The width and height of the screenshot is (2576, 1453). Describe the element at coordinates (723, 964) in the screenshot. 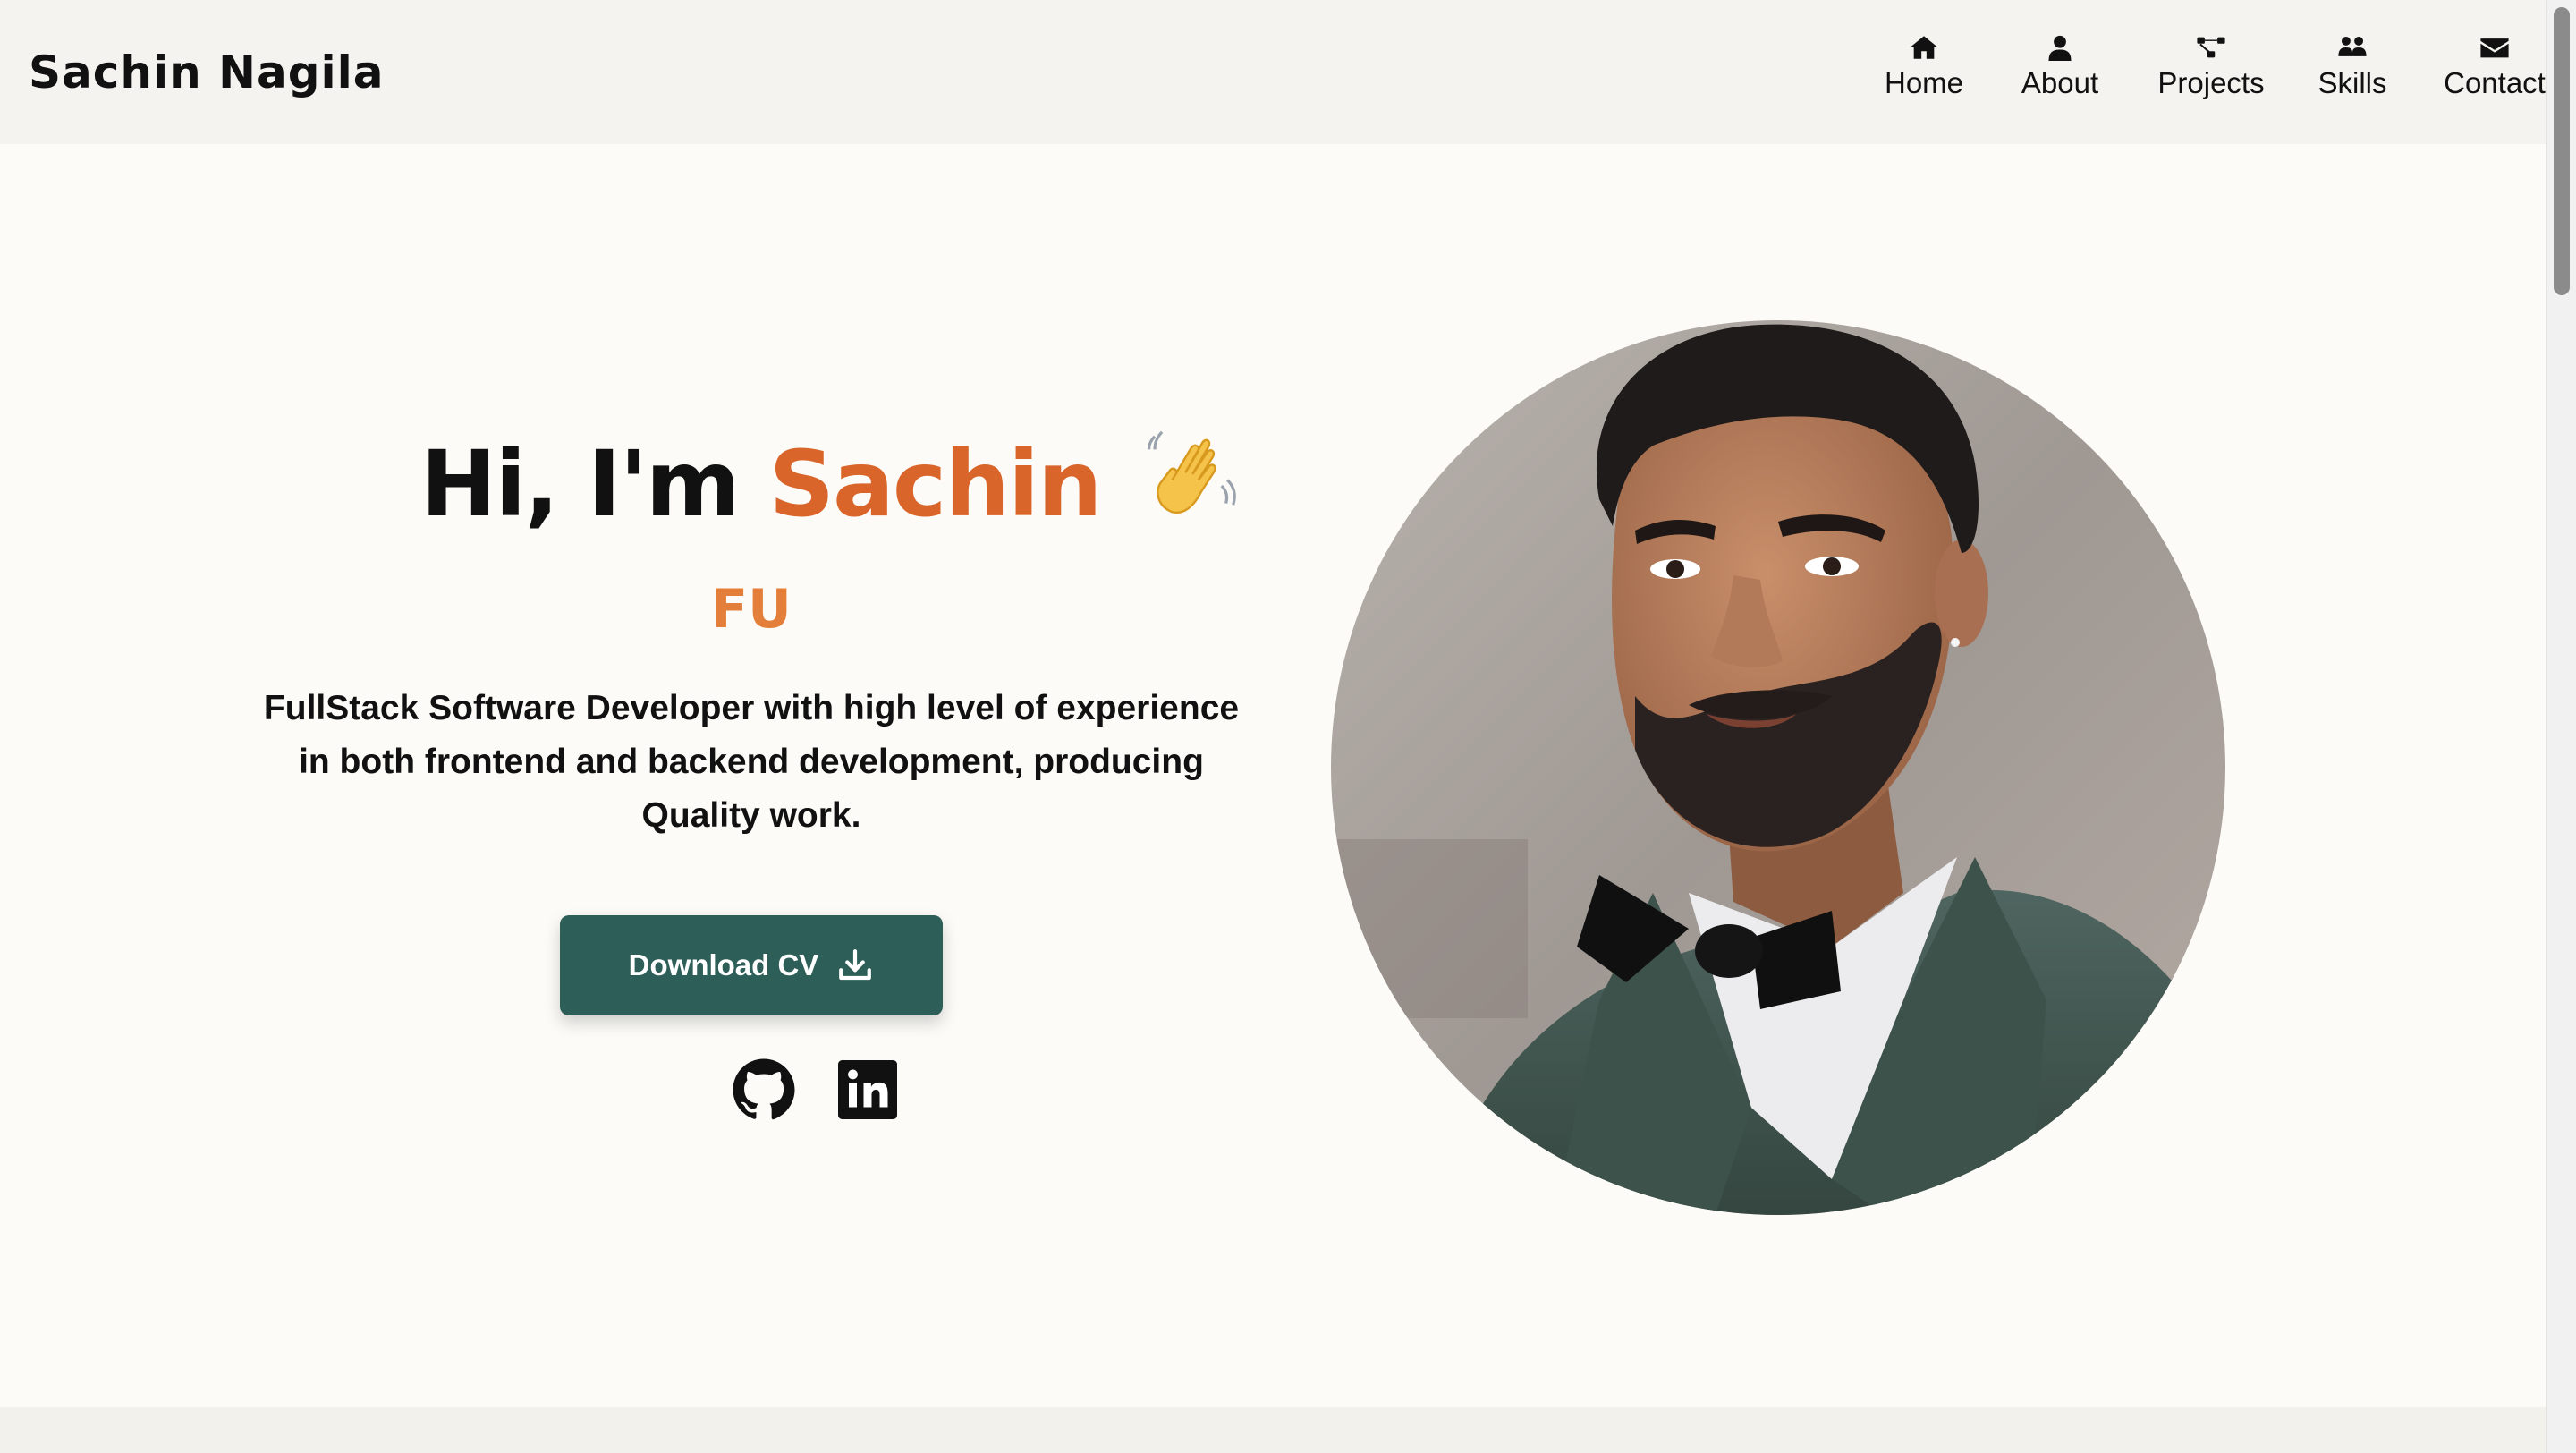

I see `download-cv-label: Download CV` at that location.